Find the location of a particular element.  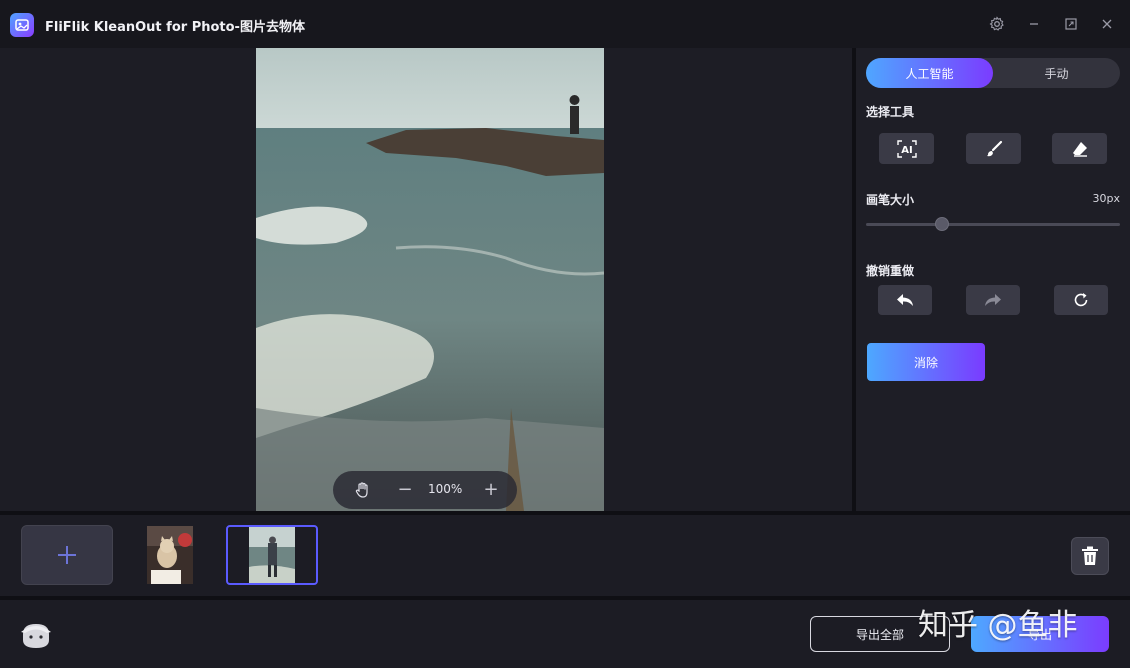

brush-size-slider-thumb is located at coordinates (942, 224).